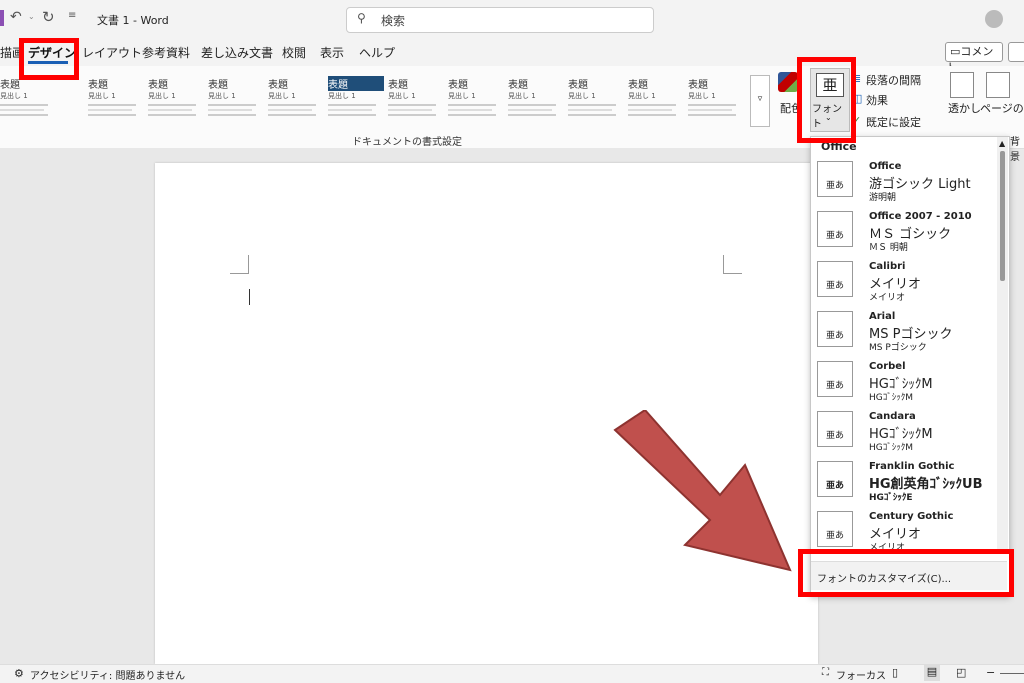  I want to click on font-theme-body-font: ＭＳ 明朝, so click(888, 248).